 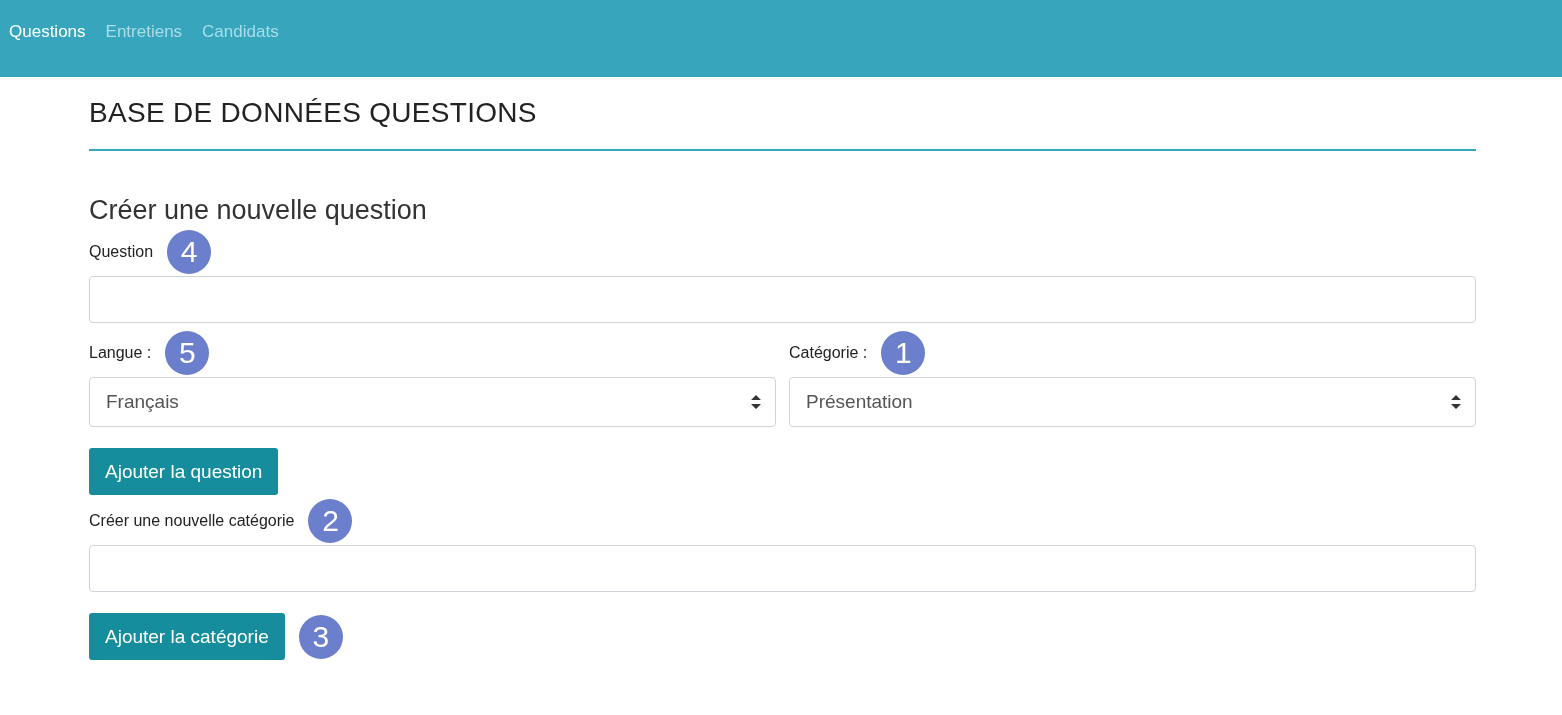 What do you see at coordinates (1132, 402) in the screenshot?
I see `select-dropdown: Présentation` at bounding box center [1132, 402].